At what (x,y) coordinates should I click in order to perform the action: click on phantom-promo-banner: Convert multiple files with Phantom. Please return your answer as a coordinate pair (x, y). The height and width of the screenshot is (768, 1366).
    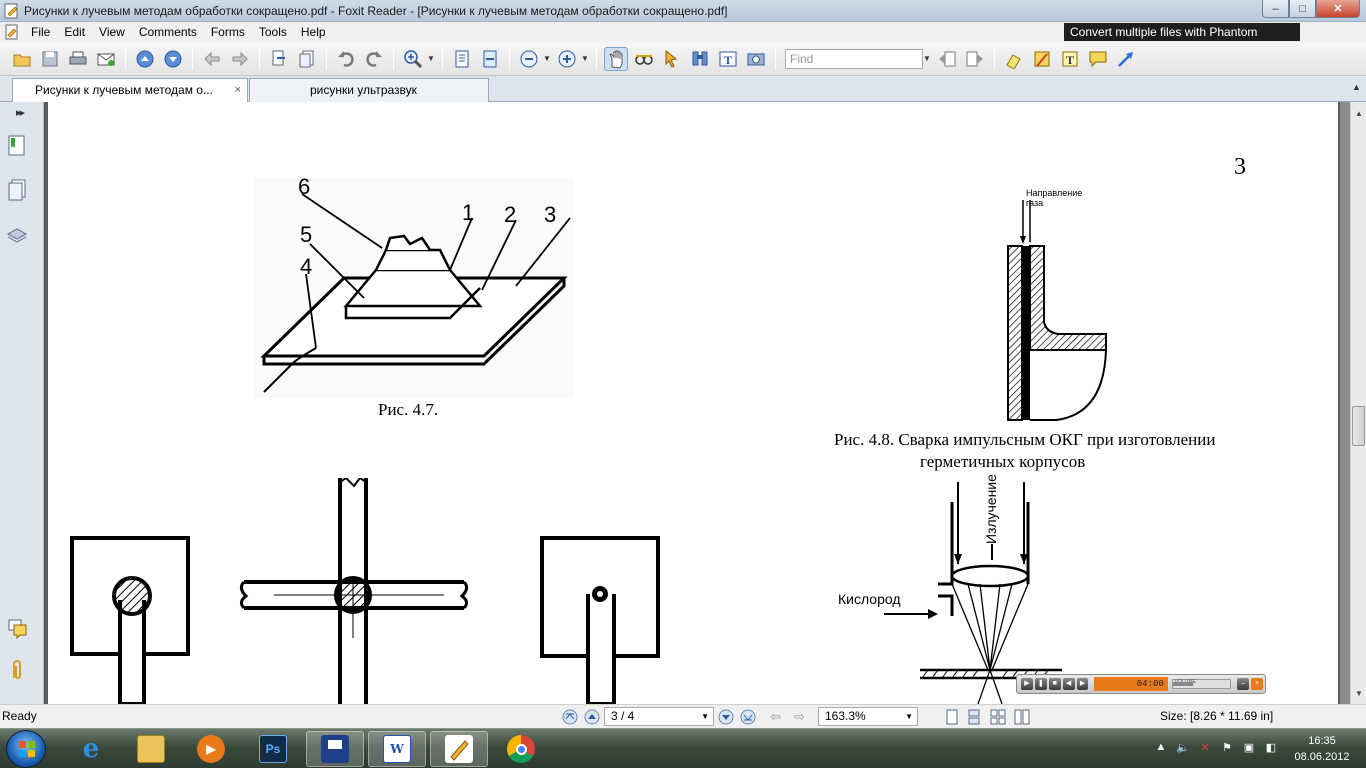
    Looking at the image, I should click on (1182, 32).